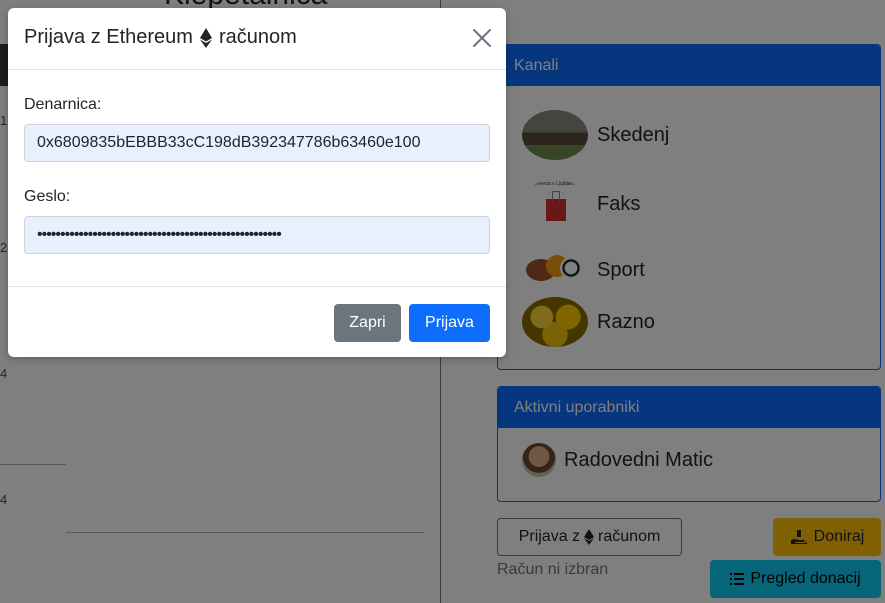 The image size is (885, 603). I want to click on modal-title: Prijava z Ethereum računom, so click(160, 37).